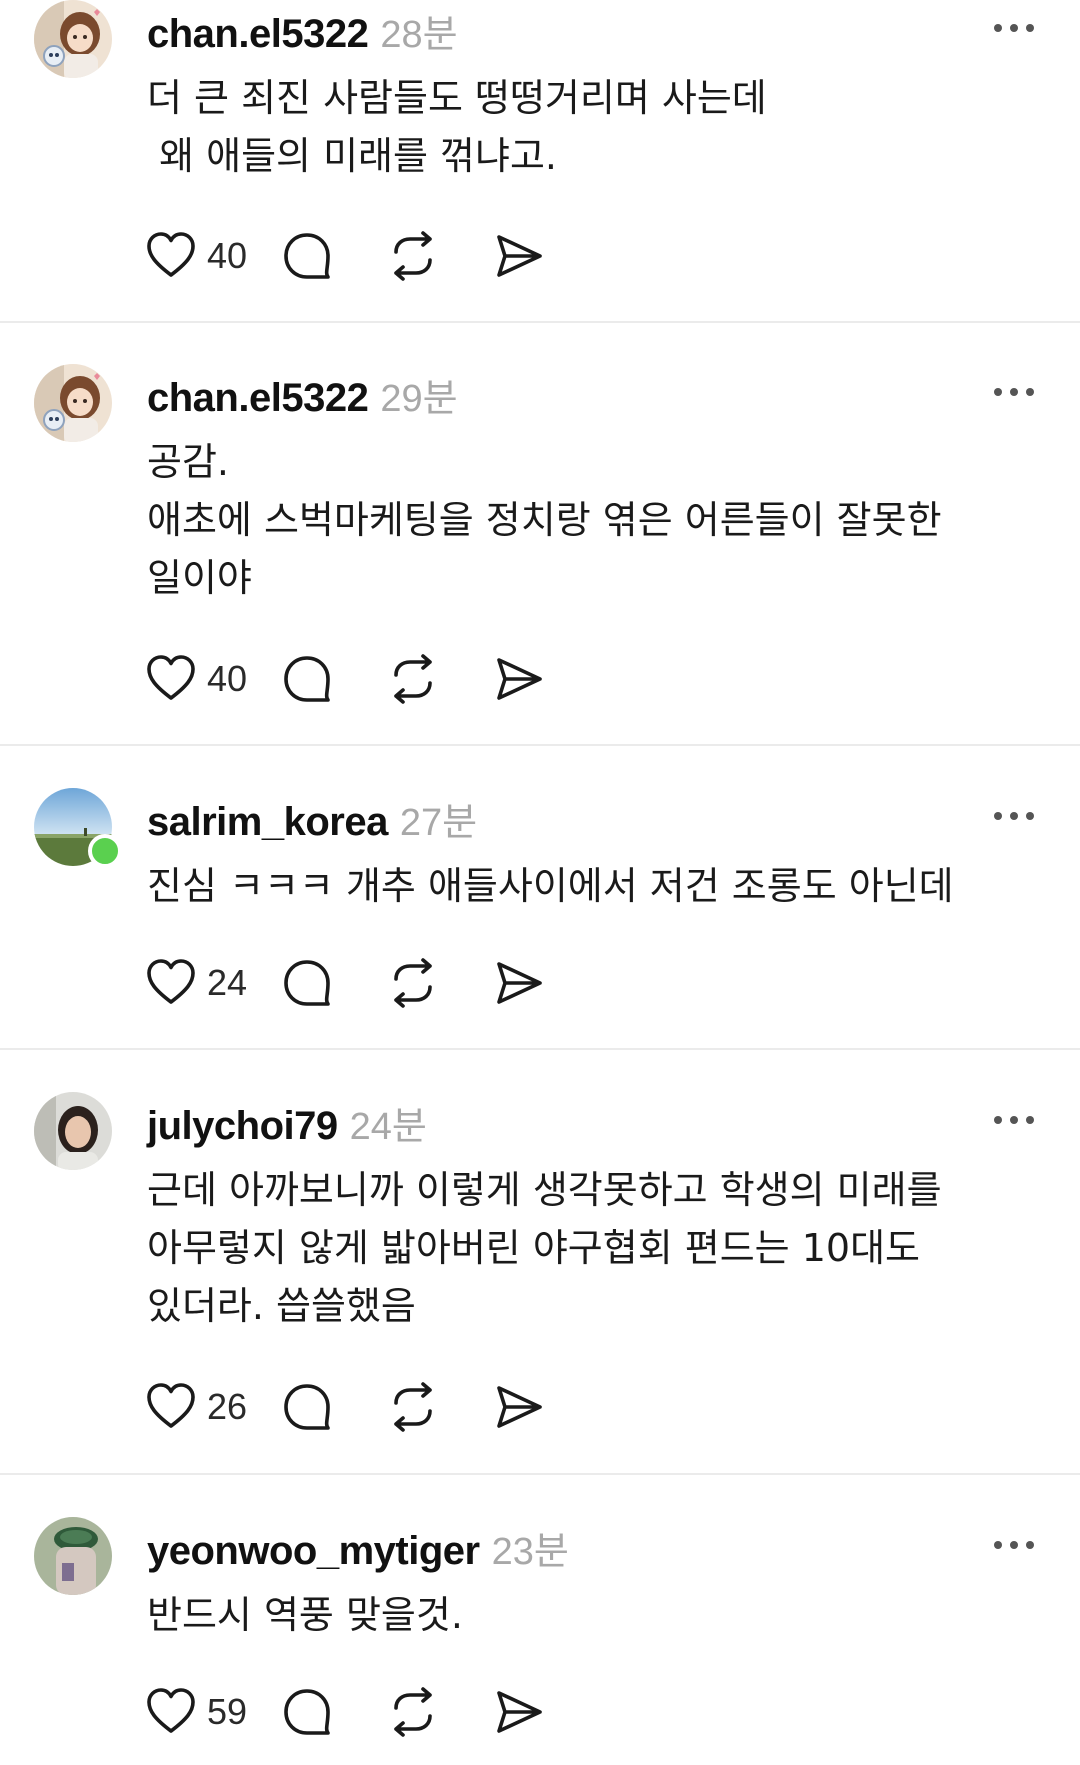 The height and width of the screenshot is (1765, 1080). I want to click on comment-text: 반드시 역풍 맞을것., so click(305, 1615).